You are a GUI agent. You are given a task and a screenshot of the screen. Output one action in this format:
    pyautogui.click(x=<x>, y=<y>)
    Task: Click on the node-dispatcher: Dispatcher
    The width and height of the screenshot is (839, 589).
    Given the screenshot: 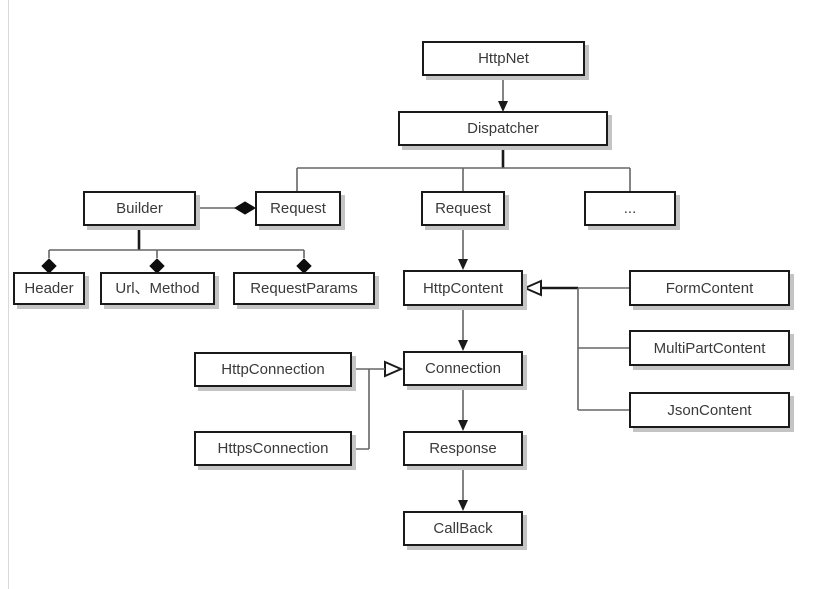 What is the action you would take?
    pyautogui.click(x=503, y=128)
    